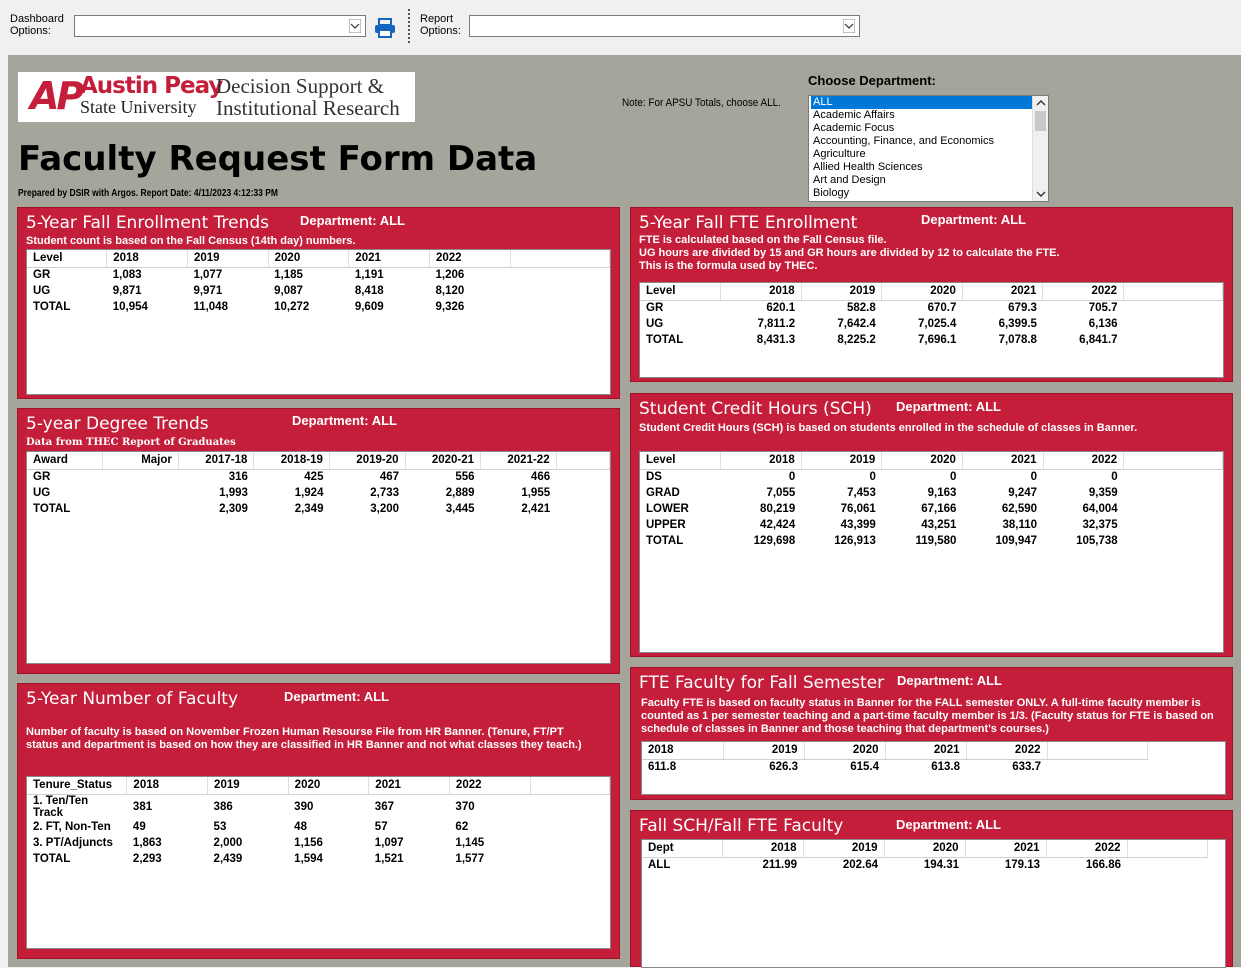 Image resolution: width=1241 pixels, height=968 pixels. What do you see at coordinates (385, 493) in the screenshot?
I see `table-cell: 2,733` at bounding box center [385, 493].